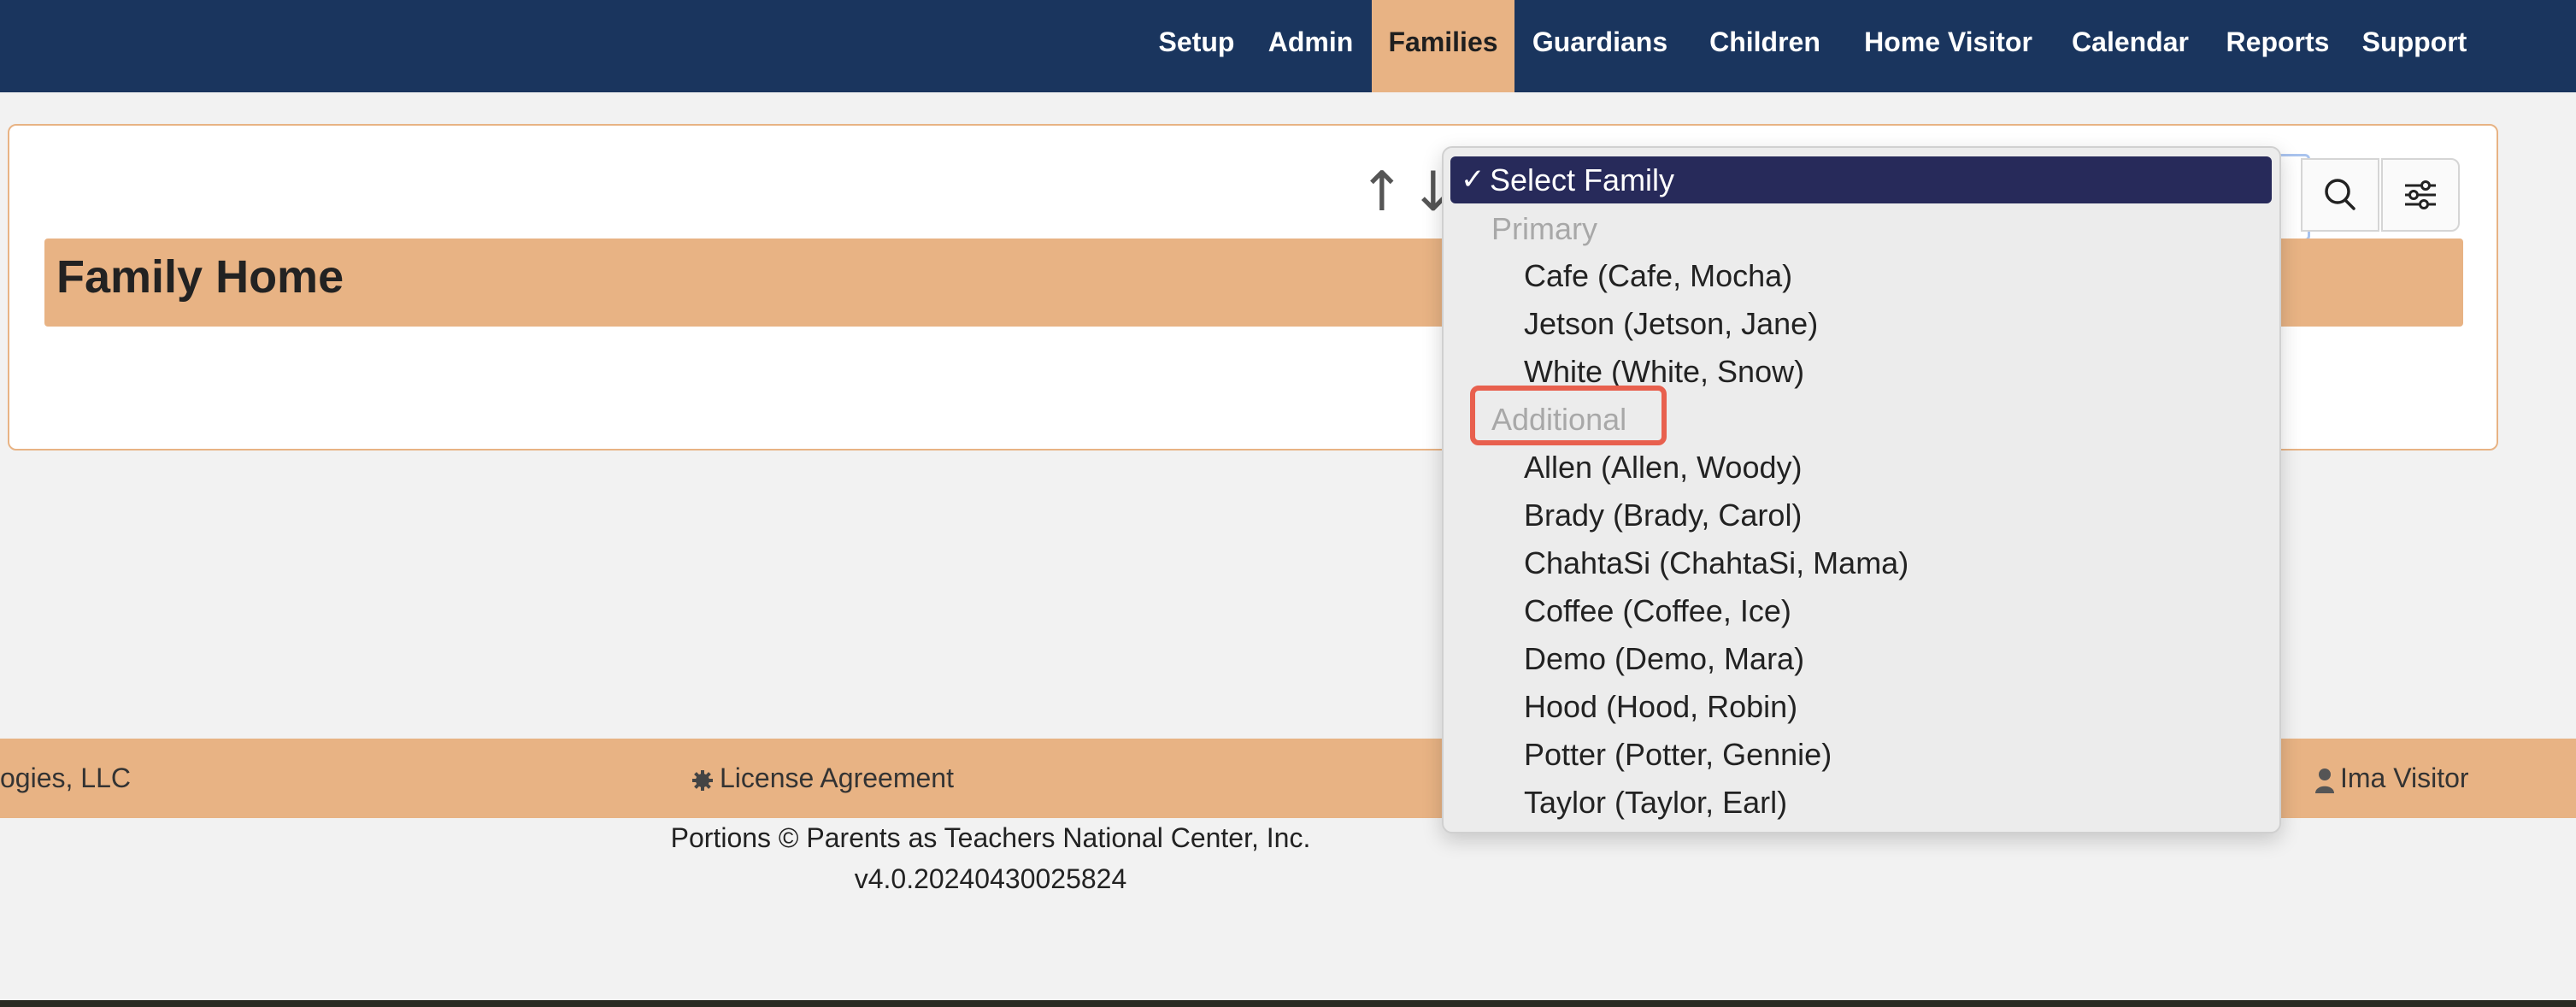 Image resolution: width=2576 pixels, height=1007 pixels. Describe the element at coordinates (1948, 46) in the screenshot. I see `nav-item-home-visitor: Home Visitor` at that location.